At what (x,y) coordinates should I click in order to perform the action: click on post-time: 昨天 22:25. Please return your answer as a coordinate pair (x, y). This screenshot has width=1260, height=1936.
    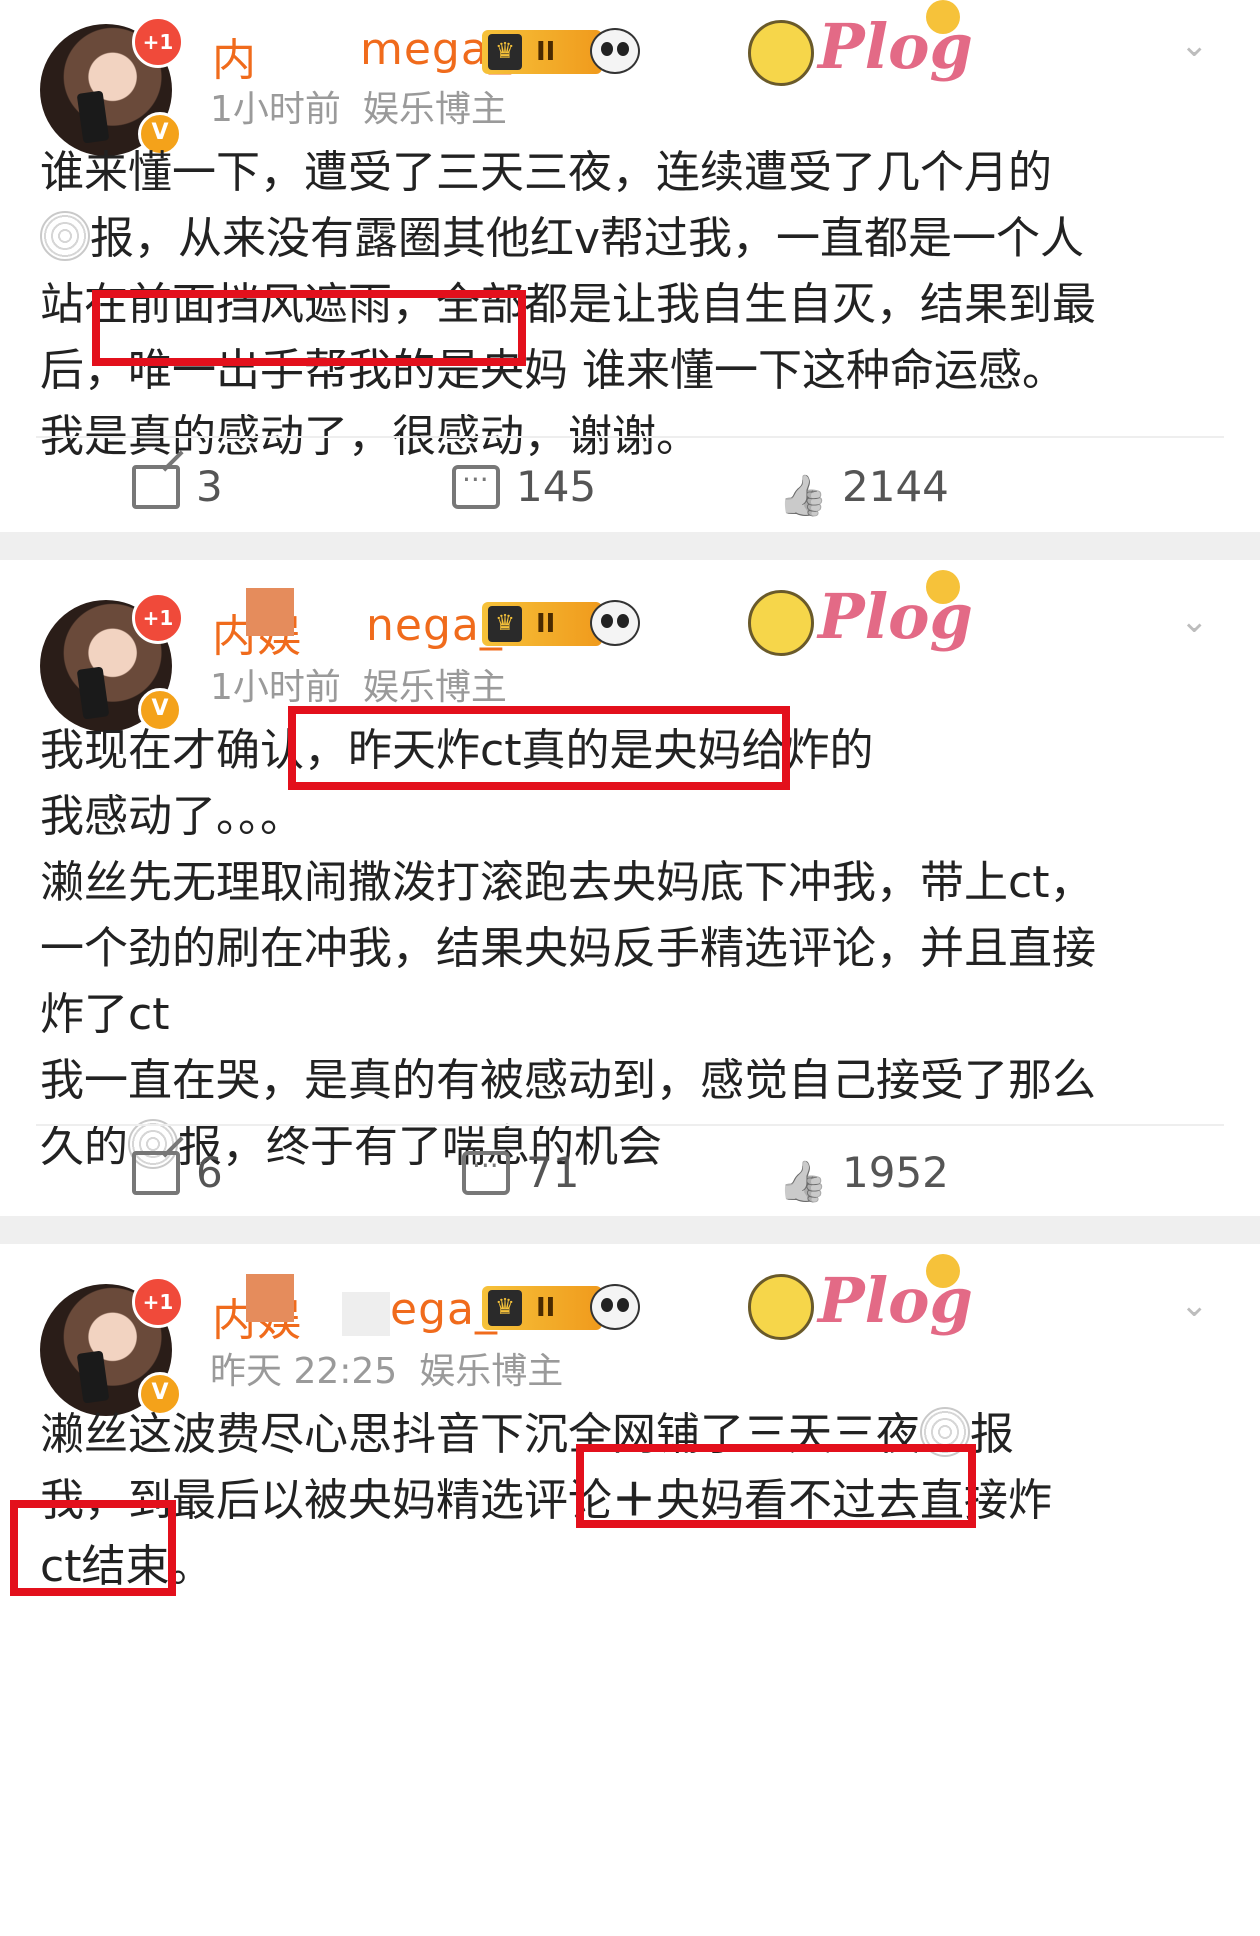
    Looking at the image, I should click on (304, 1371).